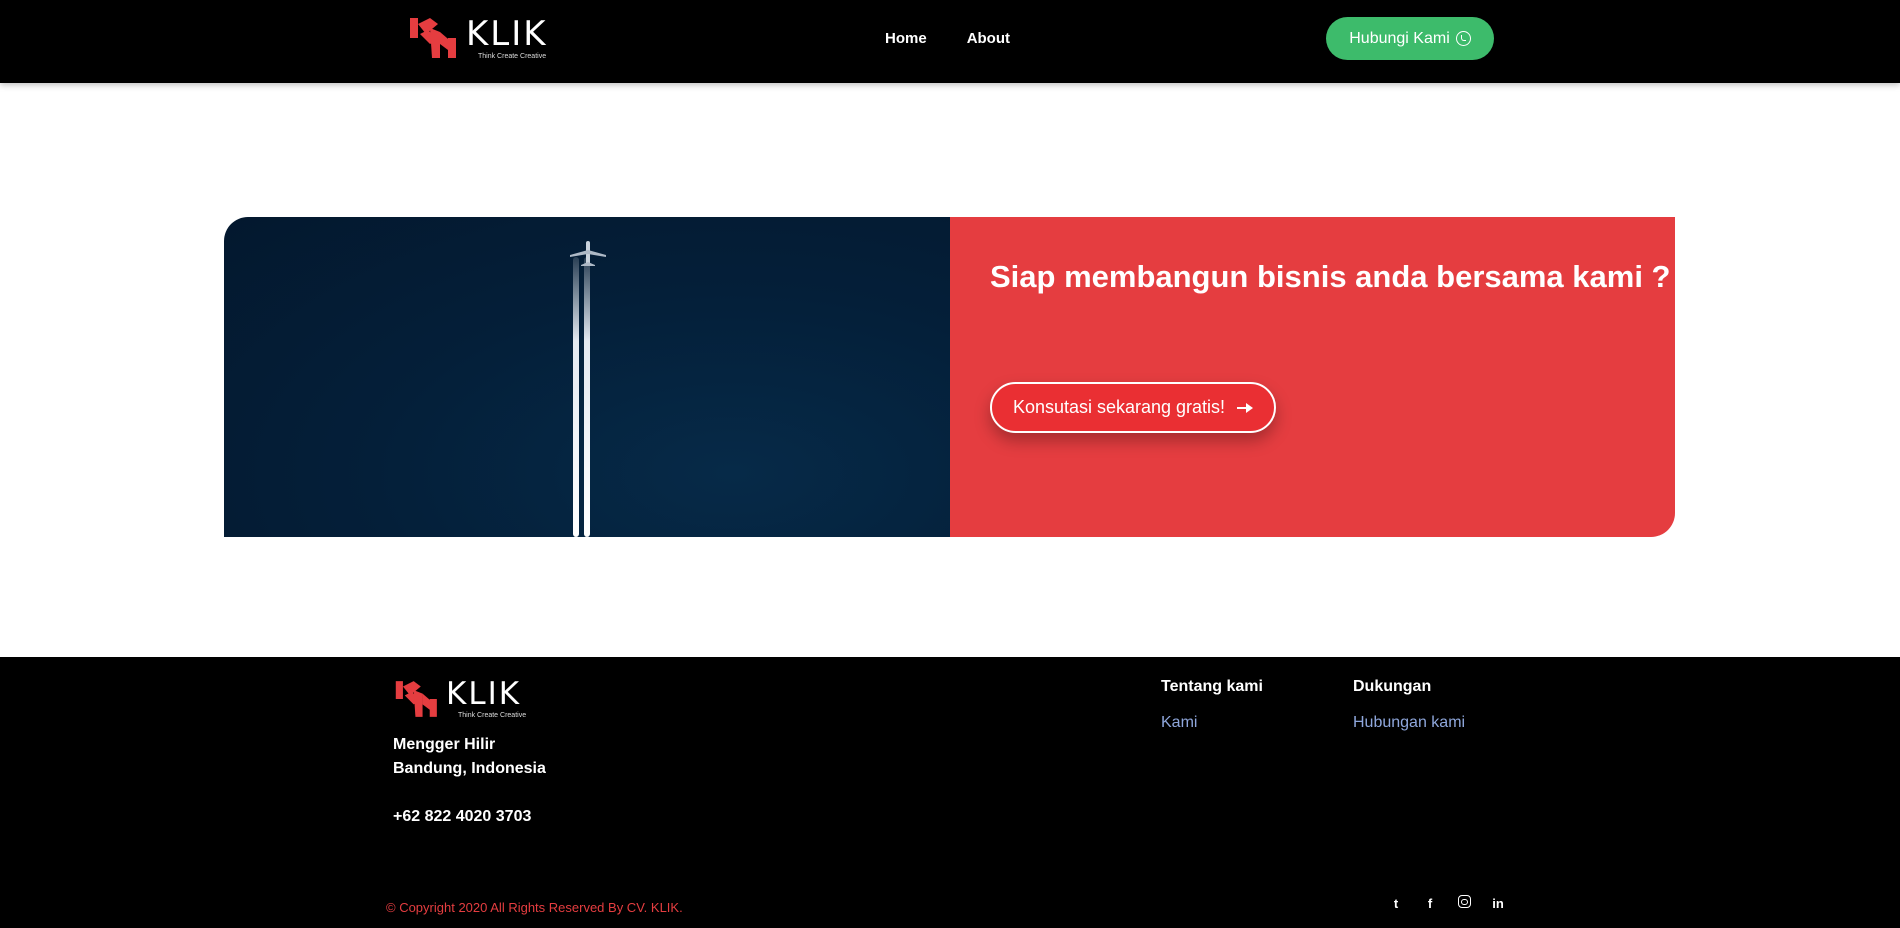 Image resolution: width=1900 pixels, height=928 pixels. Describe the element at coordinates (1245, 407) in the screenshot. I see `arrow-right-icon` at that location.